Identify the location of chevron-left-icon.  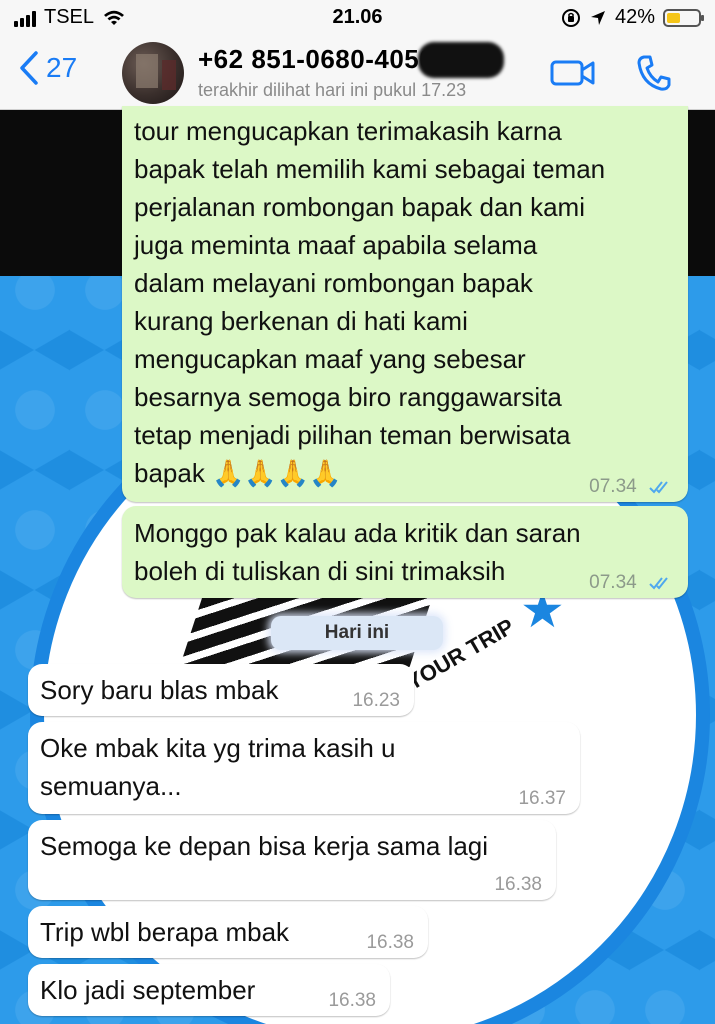
(29, 68).